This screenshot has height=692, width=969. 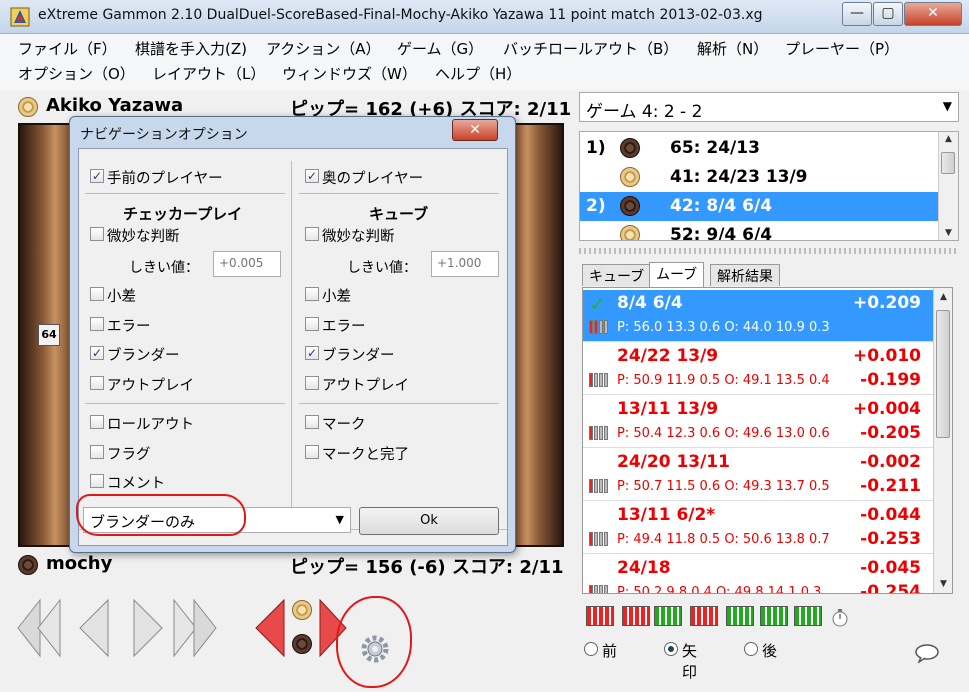 What do you see at coordinates (312, 422) in the screenshot?
I see `mark-checkbox` at bounding box center [312, 422].